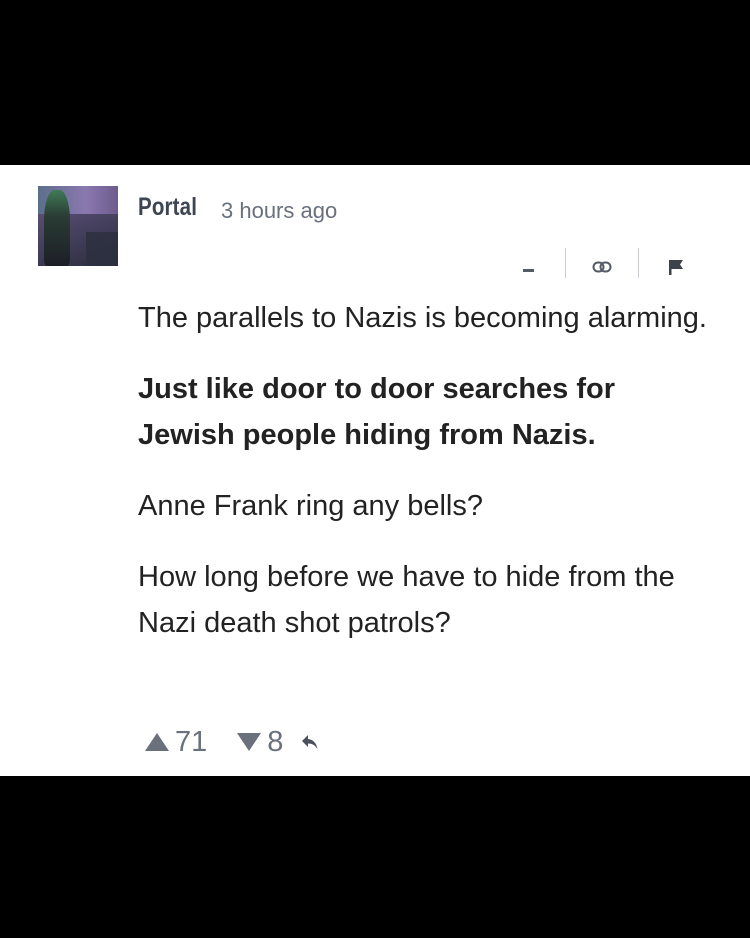 This screenshot has height=938, width=750. What do you see at coordinates (78, 226) in the screenshot?
I see `avatar` at bounding box center [78, 226].